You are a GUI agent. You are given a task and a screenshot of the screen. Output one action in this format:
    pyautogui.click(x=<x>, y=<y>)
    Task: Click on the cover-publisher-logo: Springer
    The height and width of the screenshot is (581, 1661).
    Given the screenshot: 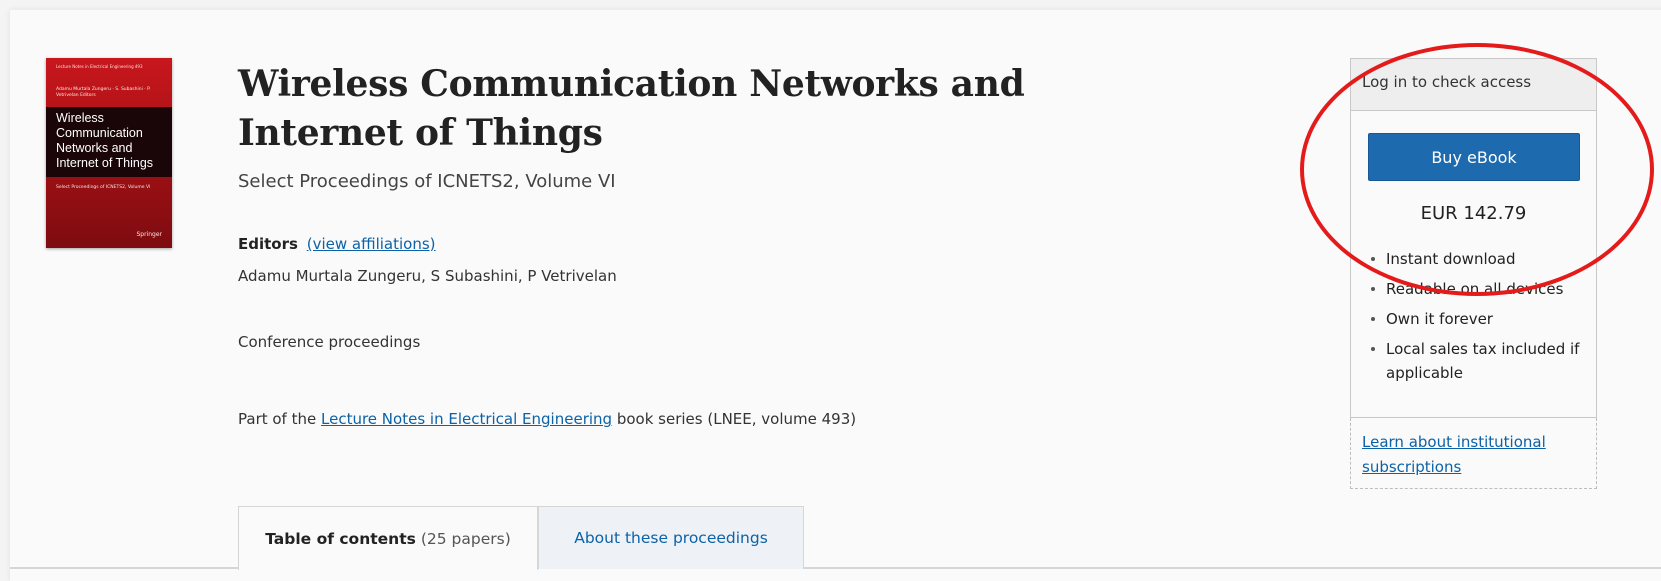 What is the action you would take?
    pyautogui.click(x=149, y=234)
    